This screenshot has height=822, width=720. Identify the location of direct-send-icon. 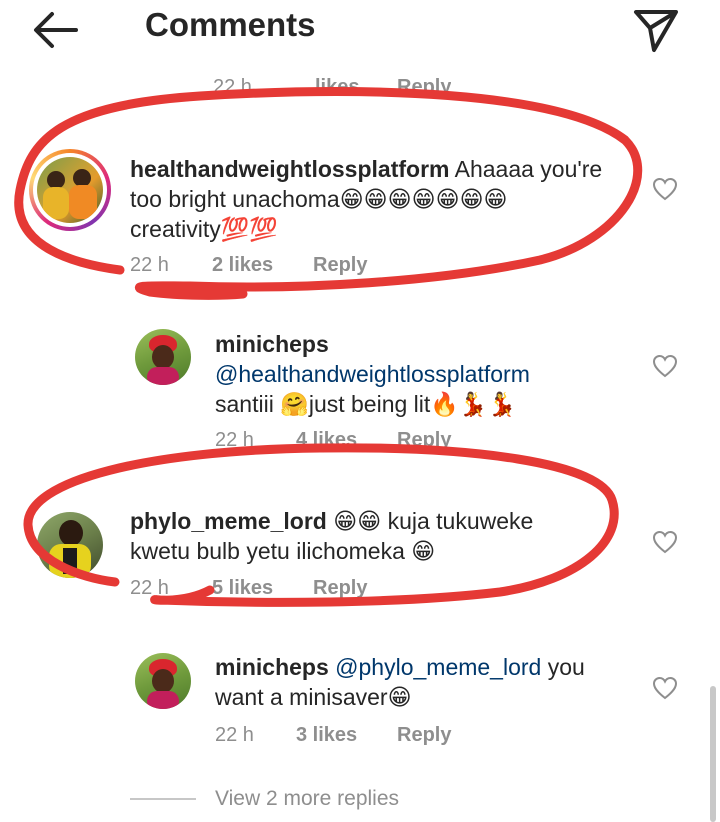
(656, 30).